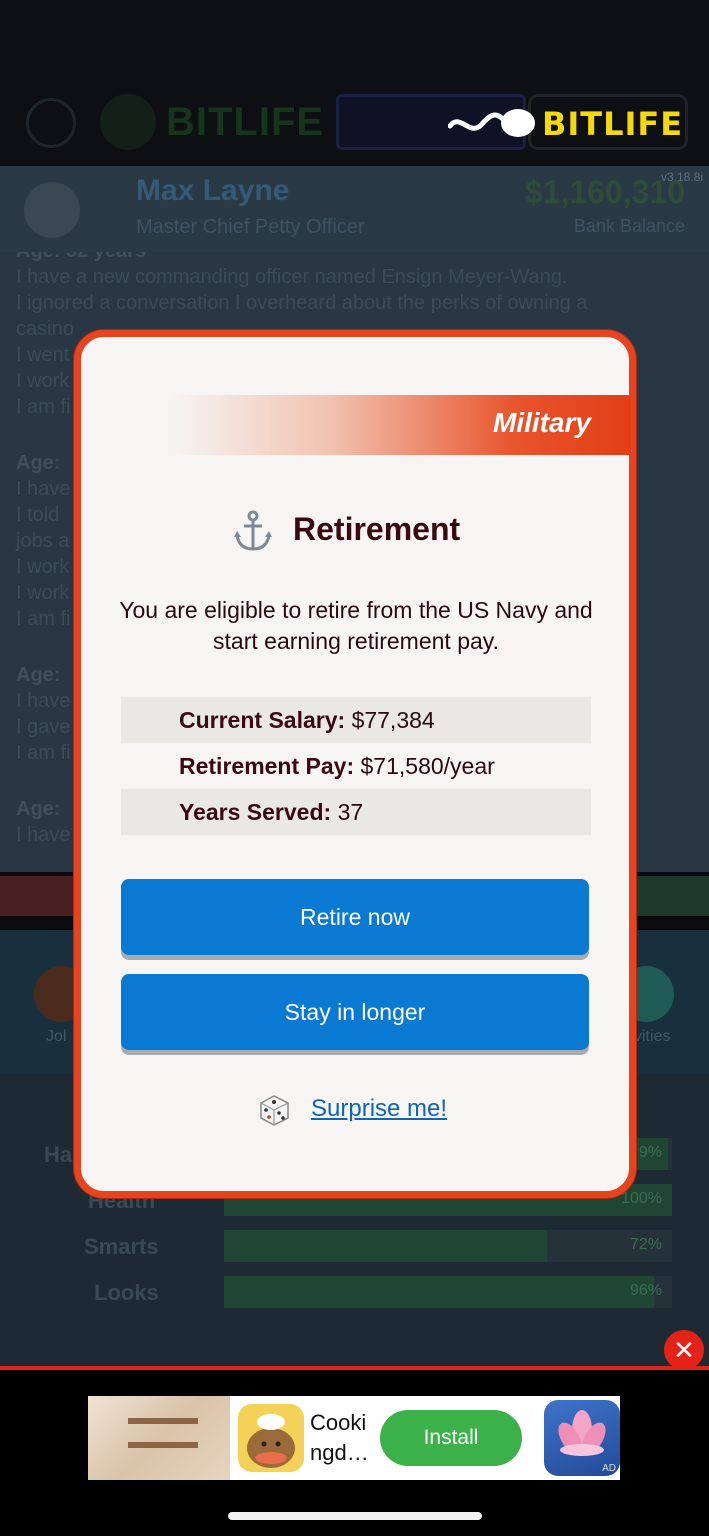 This screenshot has width=709, height=1536. I want to click on ad-game-thumbnail, so click(159, 1438).